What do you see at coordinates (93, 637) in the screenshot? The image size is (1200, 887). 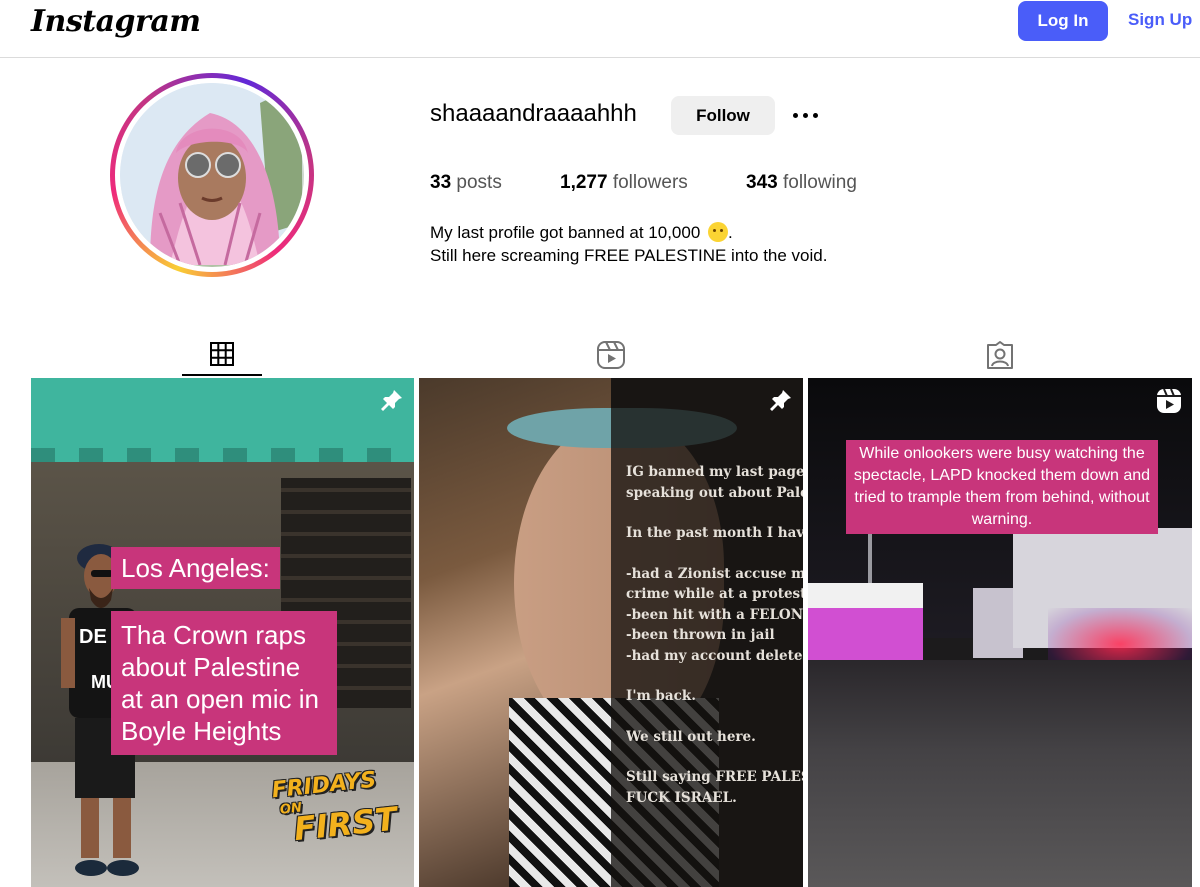 I see `svg-text: DE` at bounding box center [93, 637].